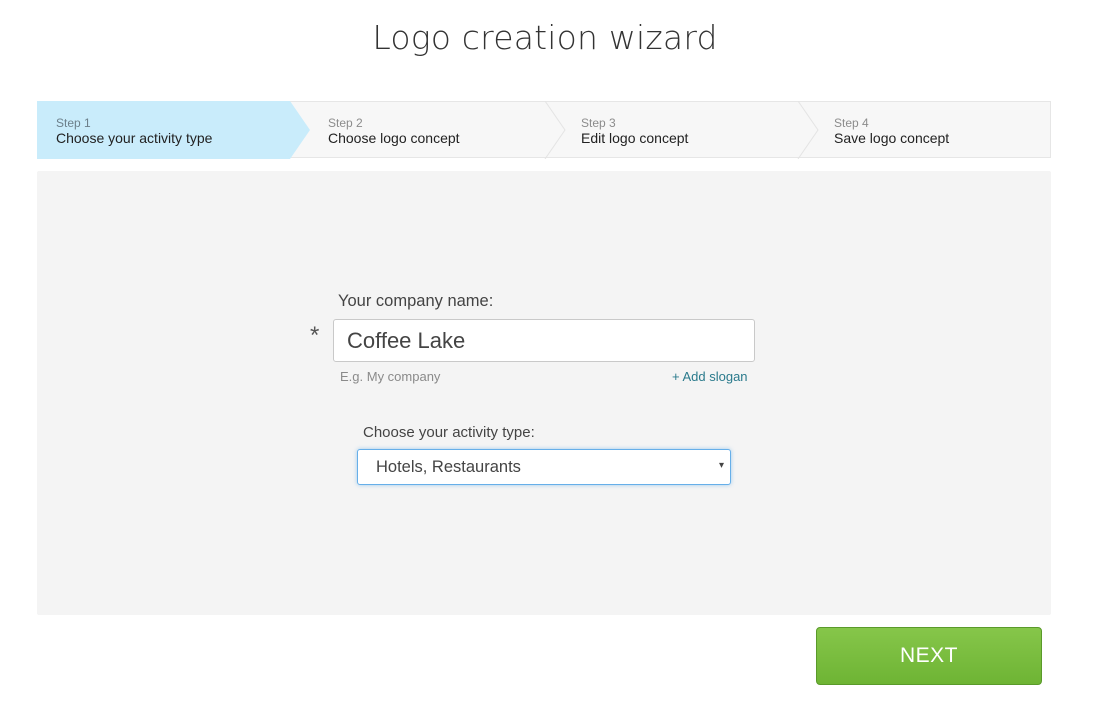 Image resolution: width=1107 pixels, height=728 pixels. Describe the element at coordinates (544, 467) in the screenshot. I see `activity-type-select: Hotels, Restaurants ▾` at that location.